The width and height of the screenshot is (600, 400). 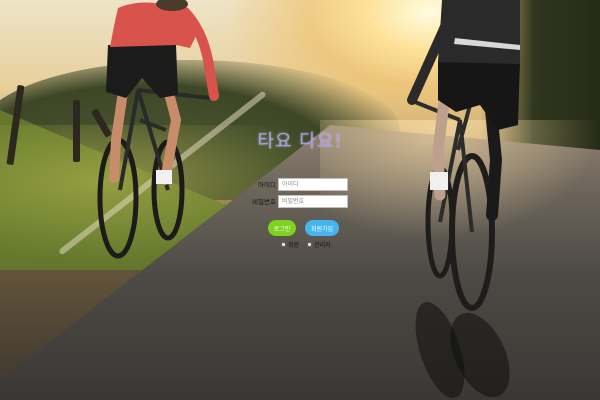 I want to click on member-radio, so click(x=283, y=244).